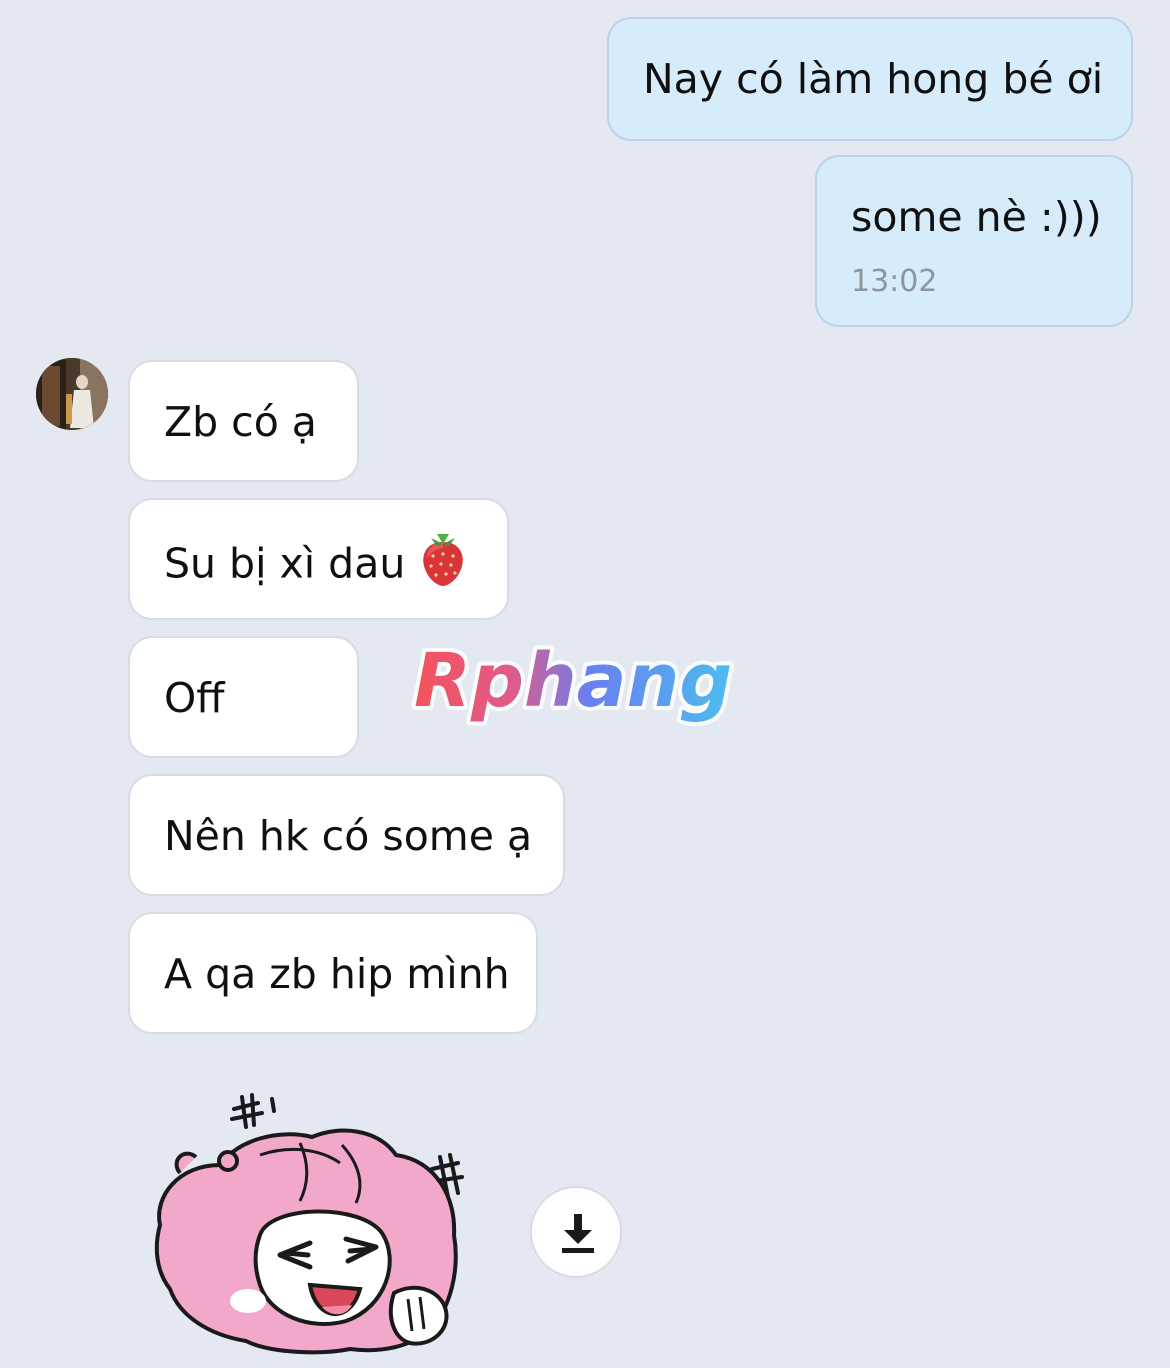 The height and width of the screenshot is (1368, 1170). I want to click on outgoing-message: Nay có làm hong bé ơi, so click(870, 79).